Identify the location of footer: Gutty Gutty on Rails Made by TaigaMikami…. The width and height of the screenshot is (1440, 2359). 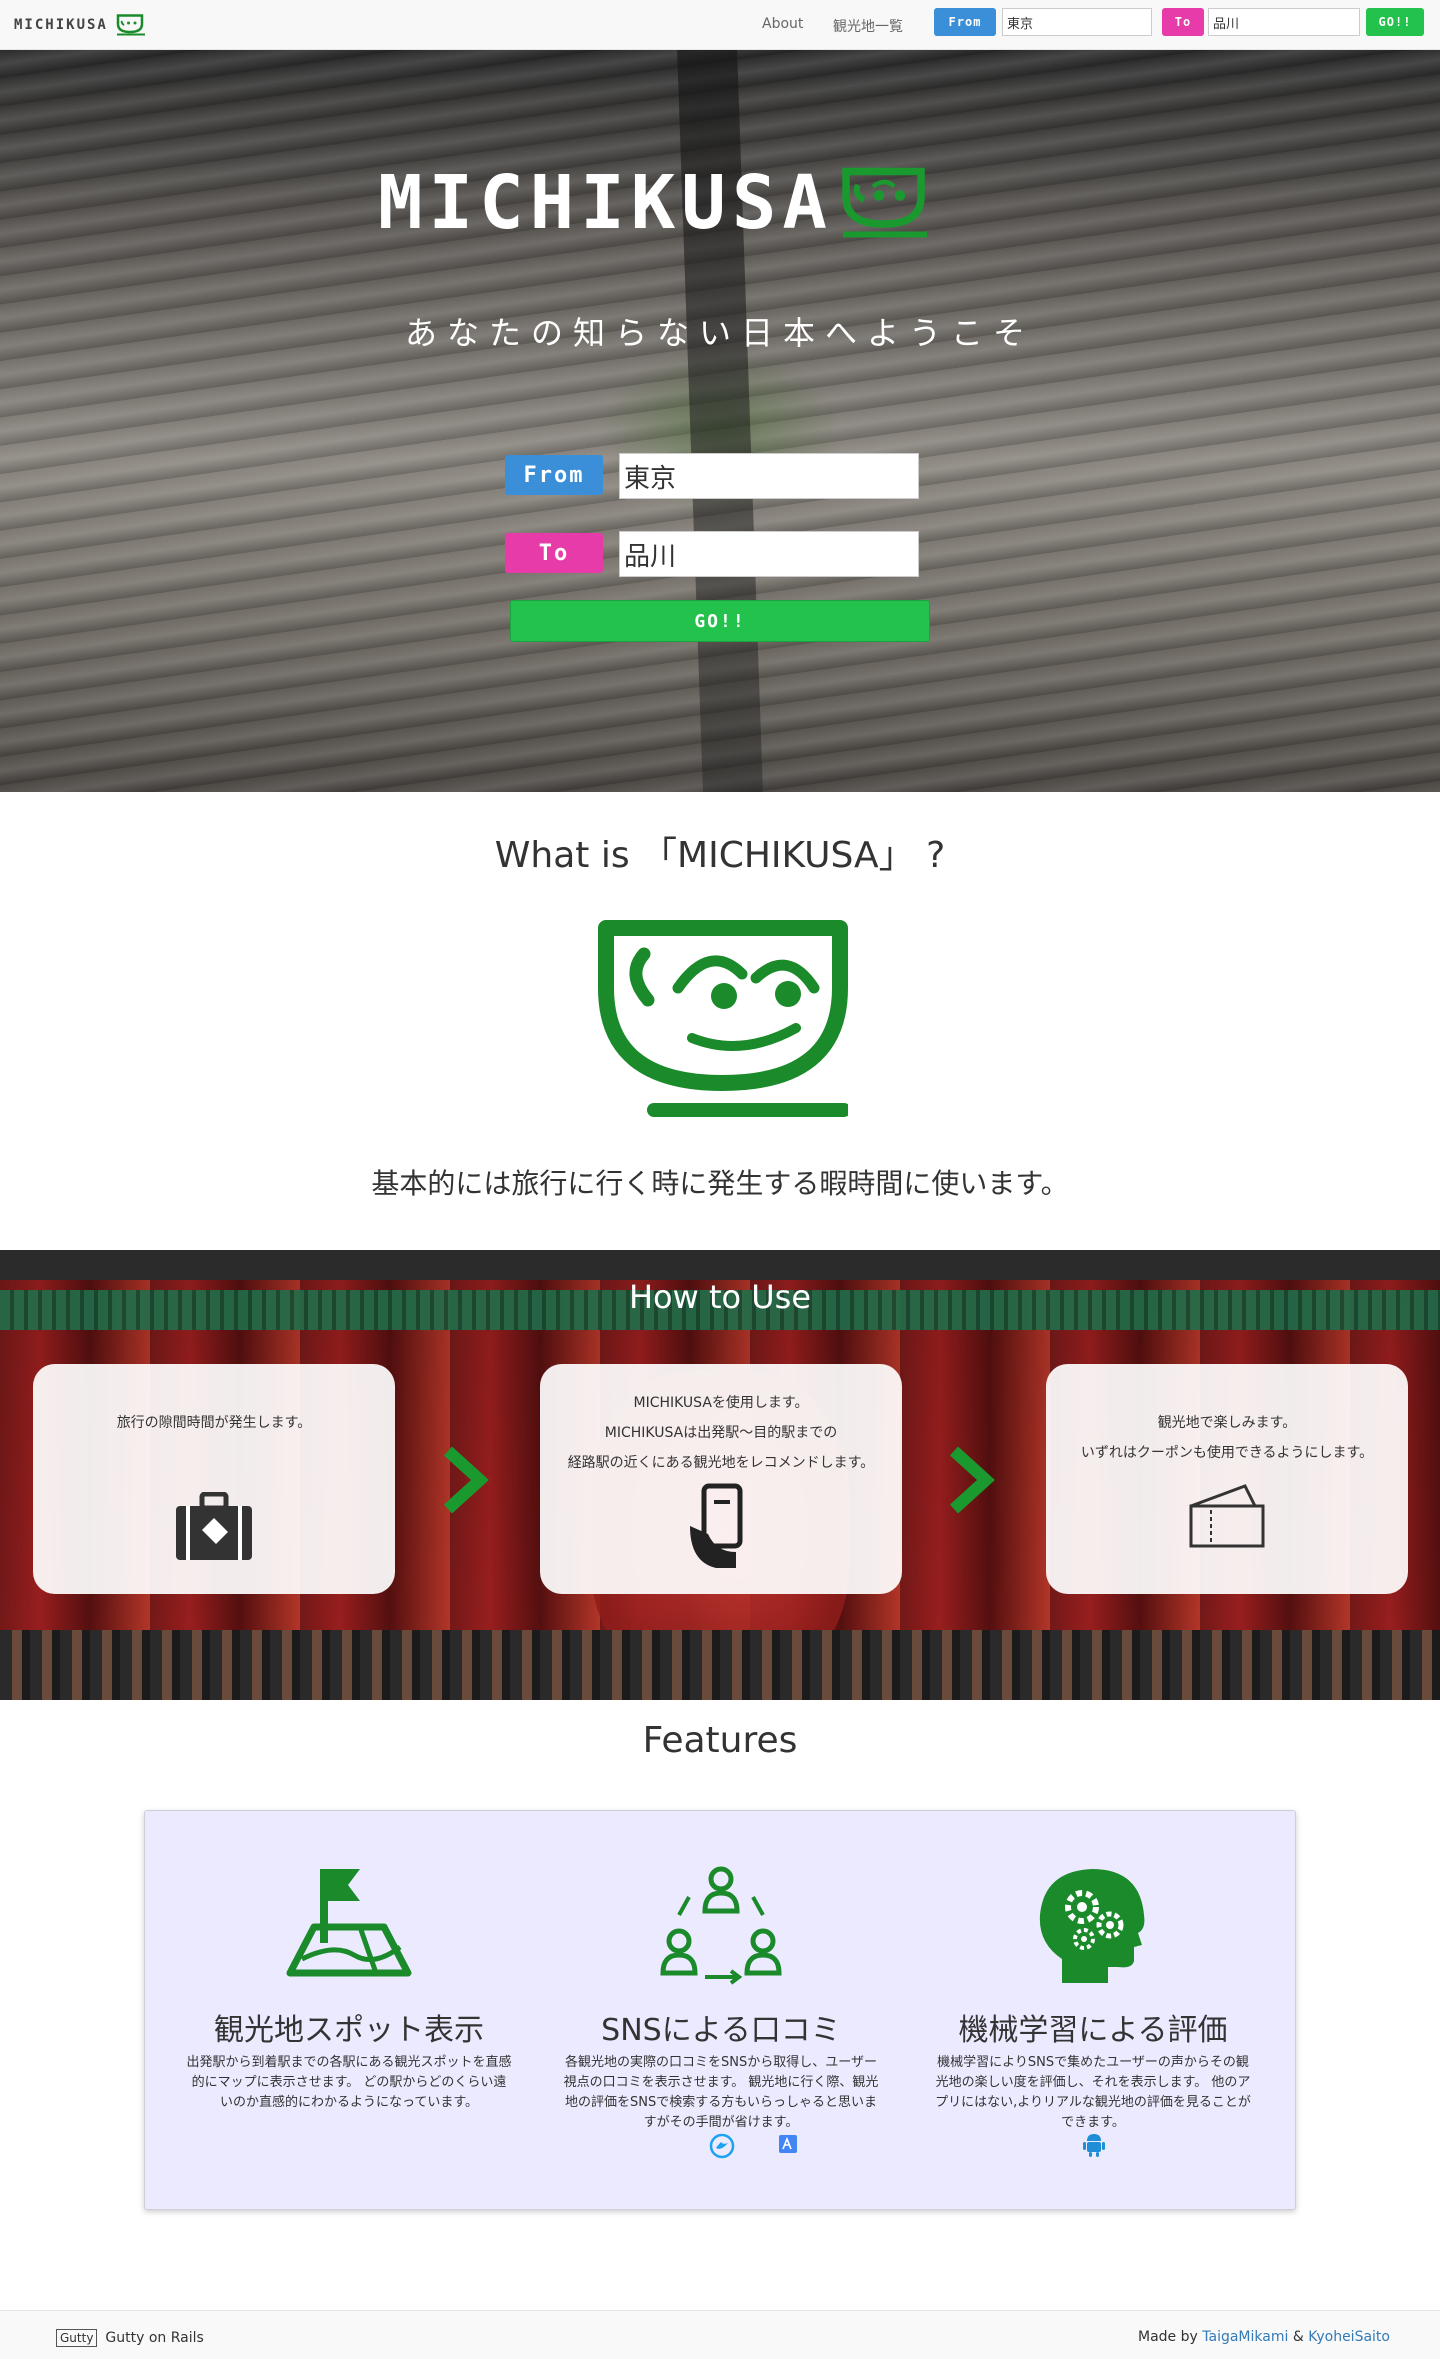
(720, 2334).